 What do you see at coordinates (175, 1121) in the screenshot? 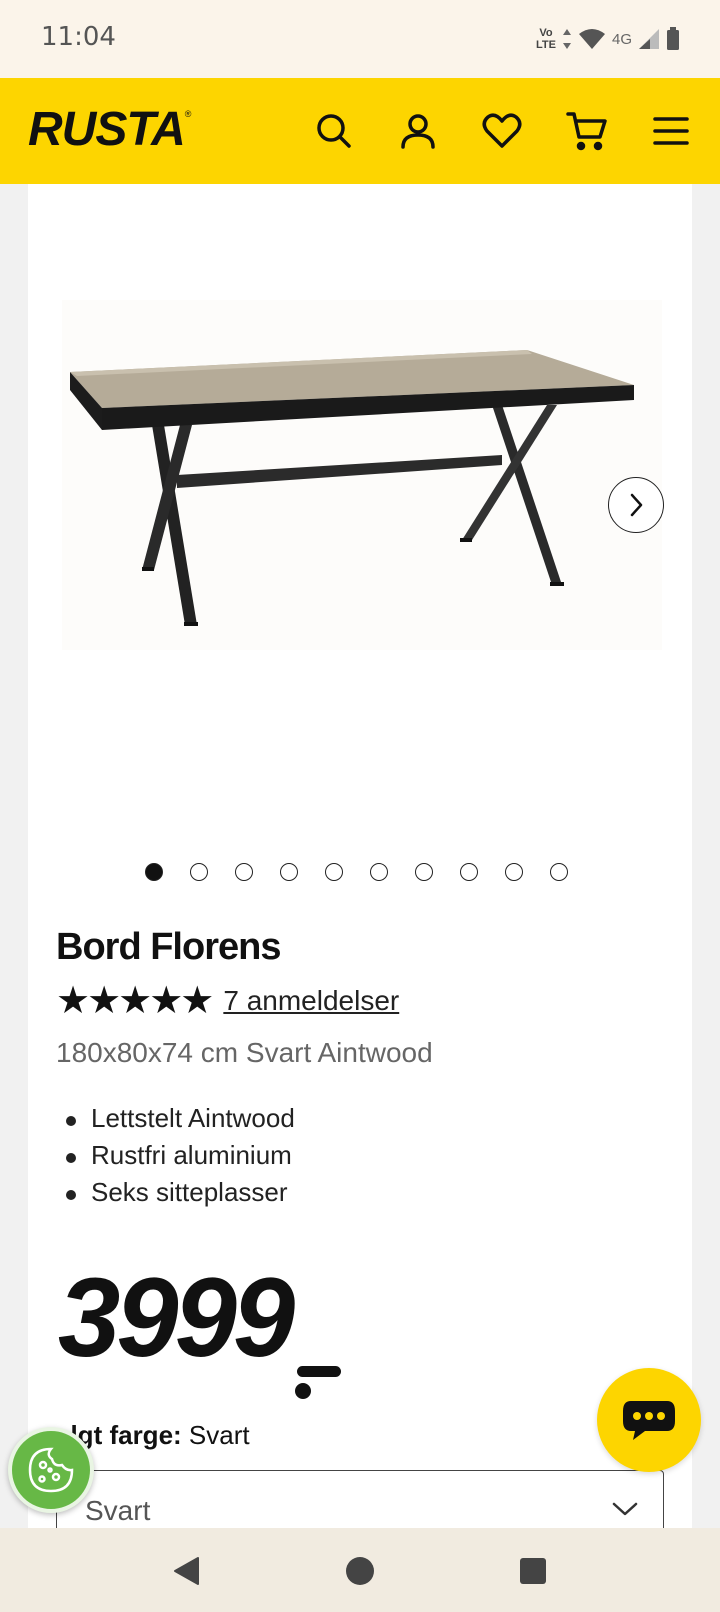
I see `feature-item: Lettstelt Aintwood` at bounding box center [175, 1121].